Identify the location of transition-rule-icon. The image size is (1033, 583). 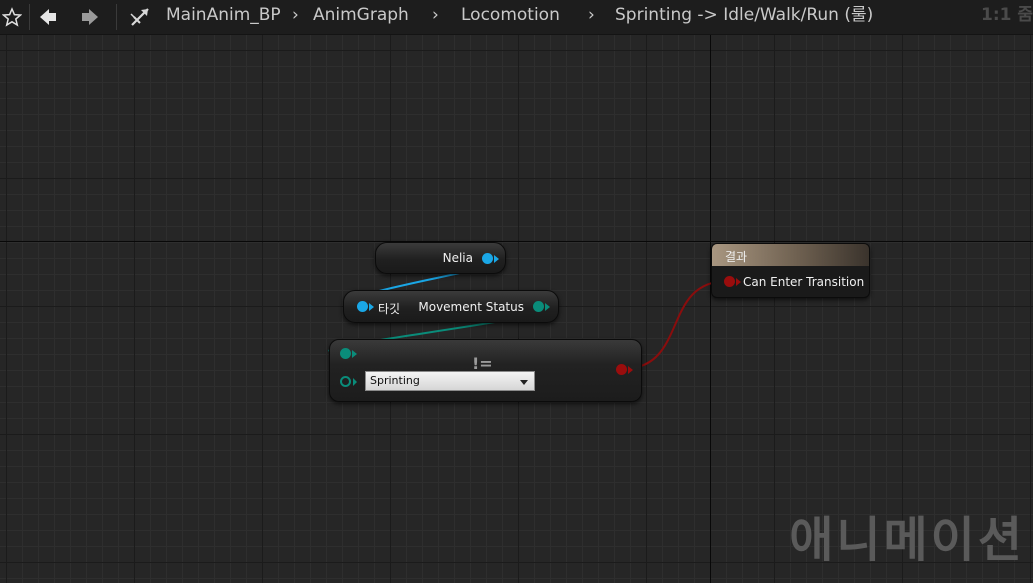
(139, 17).